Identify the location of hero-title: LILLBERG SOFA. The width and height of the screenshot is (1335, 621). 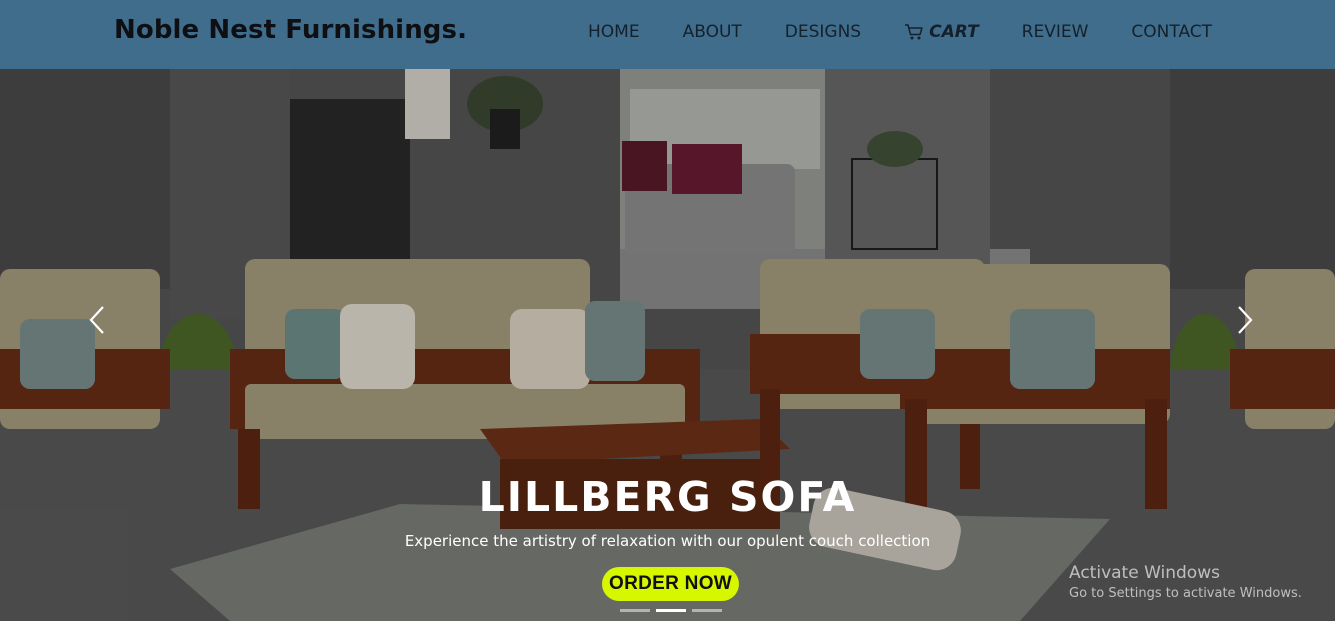
(667, 497).